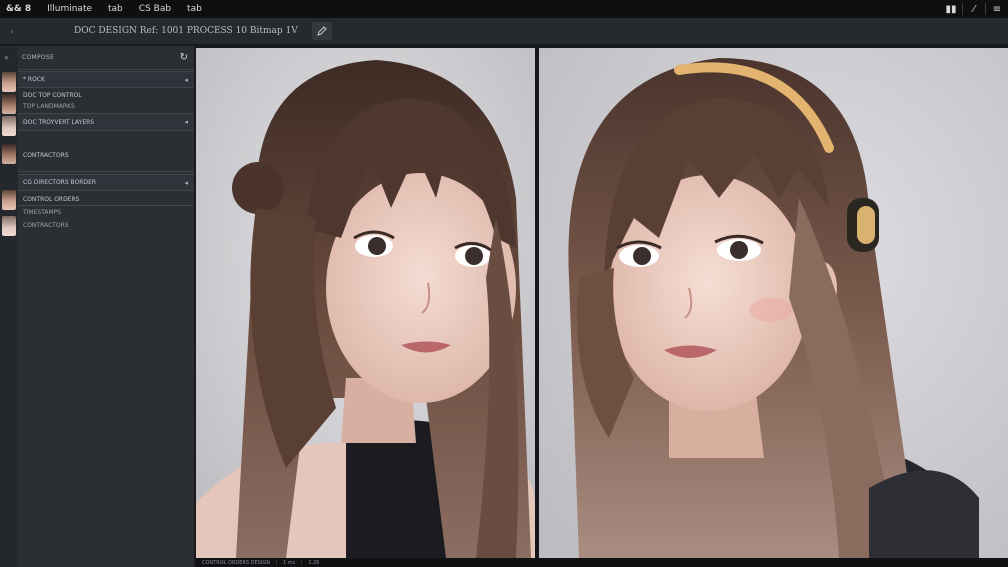 This screenshot has height=567, width=1008. What do you see at coordinates (60, 182) in the screenshot?
I see `layer-label: CG DIRECTORS BORDER` at bounding box center [60, 182].